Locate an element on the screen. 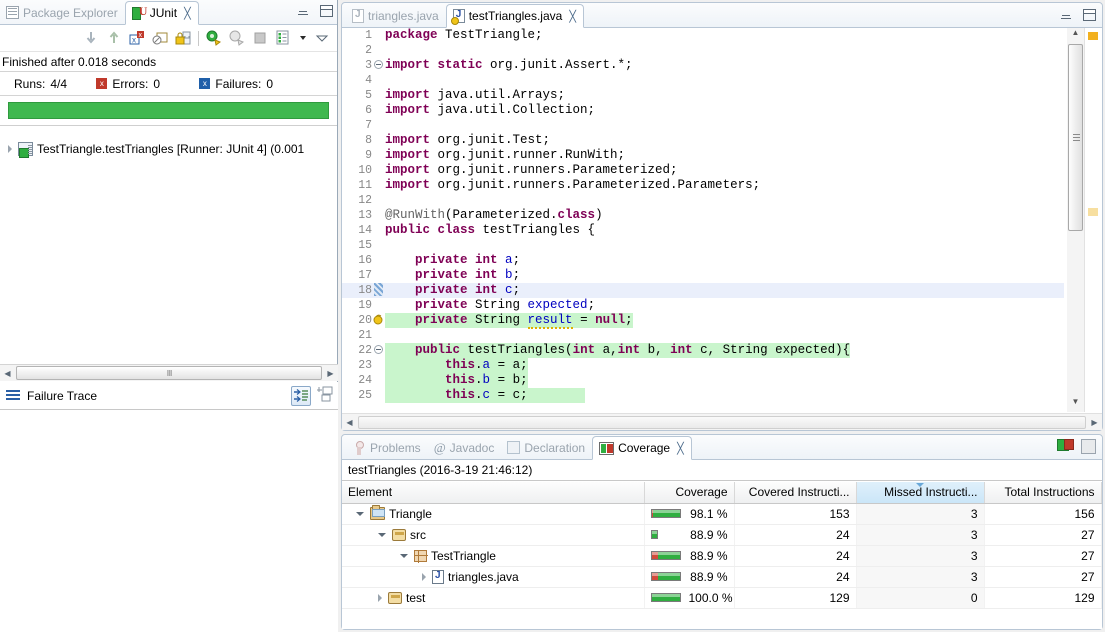 The image size is (1105, 632). tab-coverage: Coverage ╳ is located at coordinates (642, 448).